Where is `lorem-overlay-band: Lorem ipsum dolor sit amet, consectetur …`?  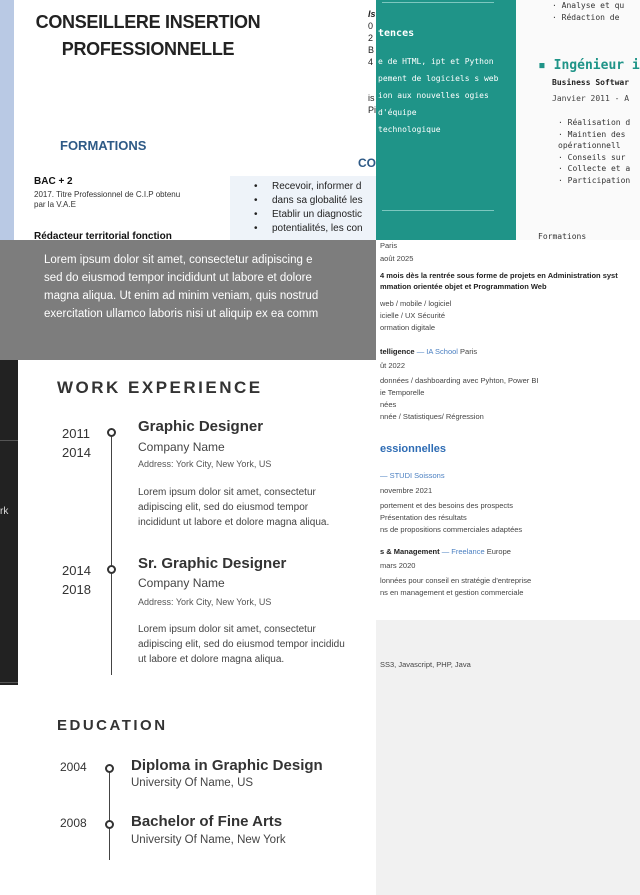
lorem-overlay-band: Lorem ipsum dolor sit amet, consectetur … is located at coordinates (188, 300).